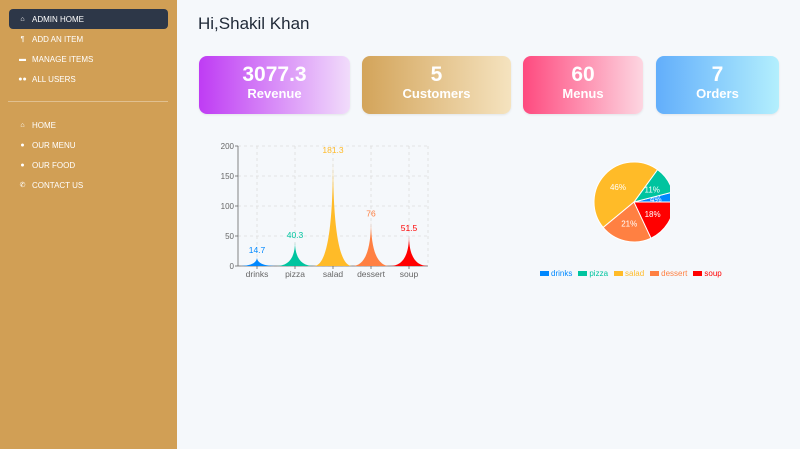 This screenshot has height=449, width=800. I want to click on legend-item-pizza: pizza, so click(593, 273).